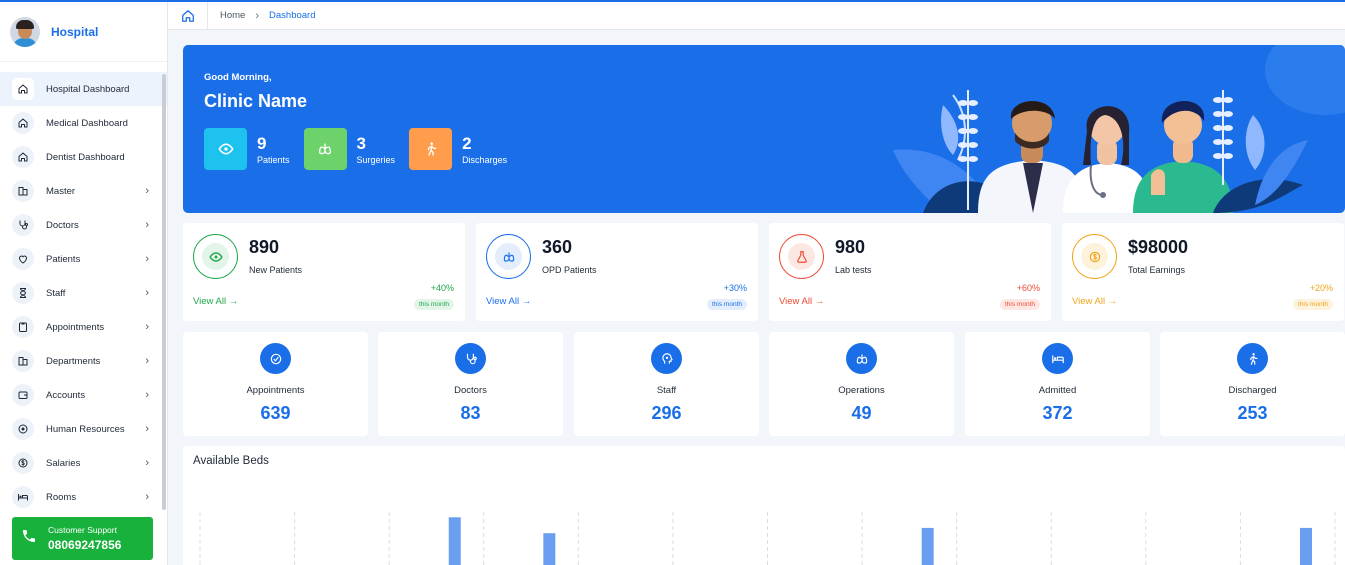  What do you see at coordinates (164, 292) in the screenshot?
I see `sidebar-scrollbar` at bounding box center [164, 292].